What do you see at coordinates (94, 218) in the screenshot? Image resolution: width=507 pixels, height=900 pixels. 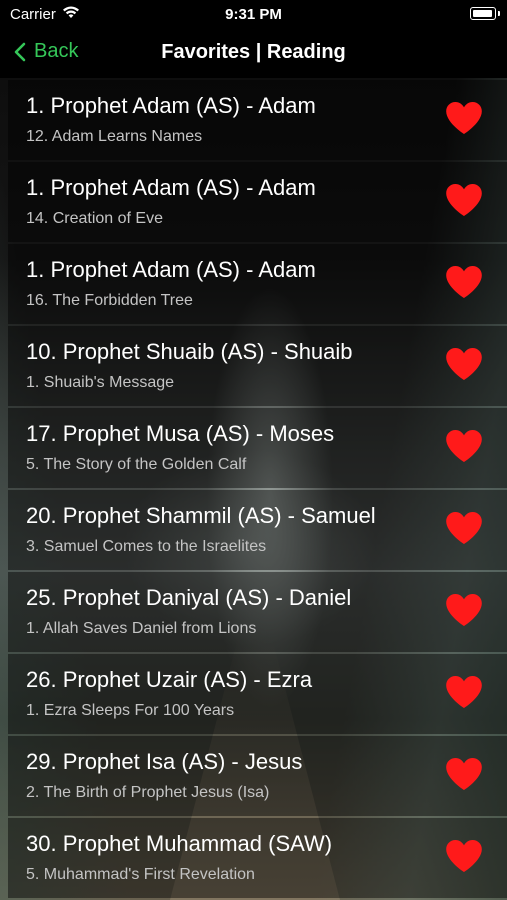 I see `item-subtitle: 14. Creation of Eve` at bounding box center [94, 218].